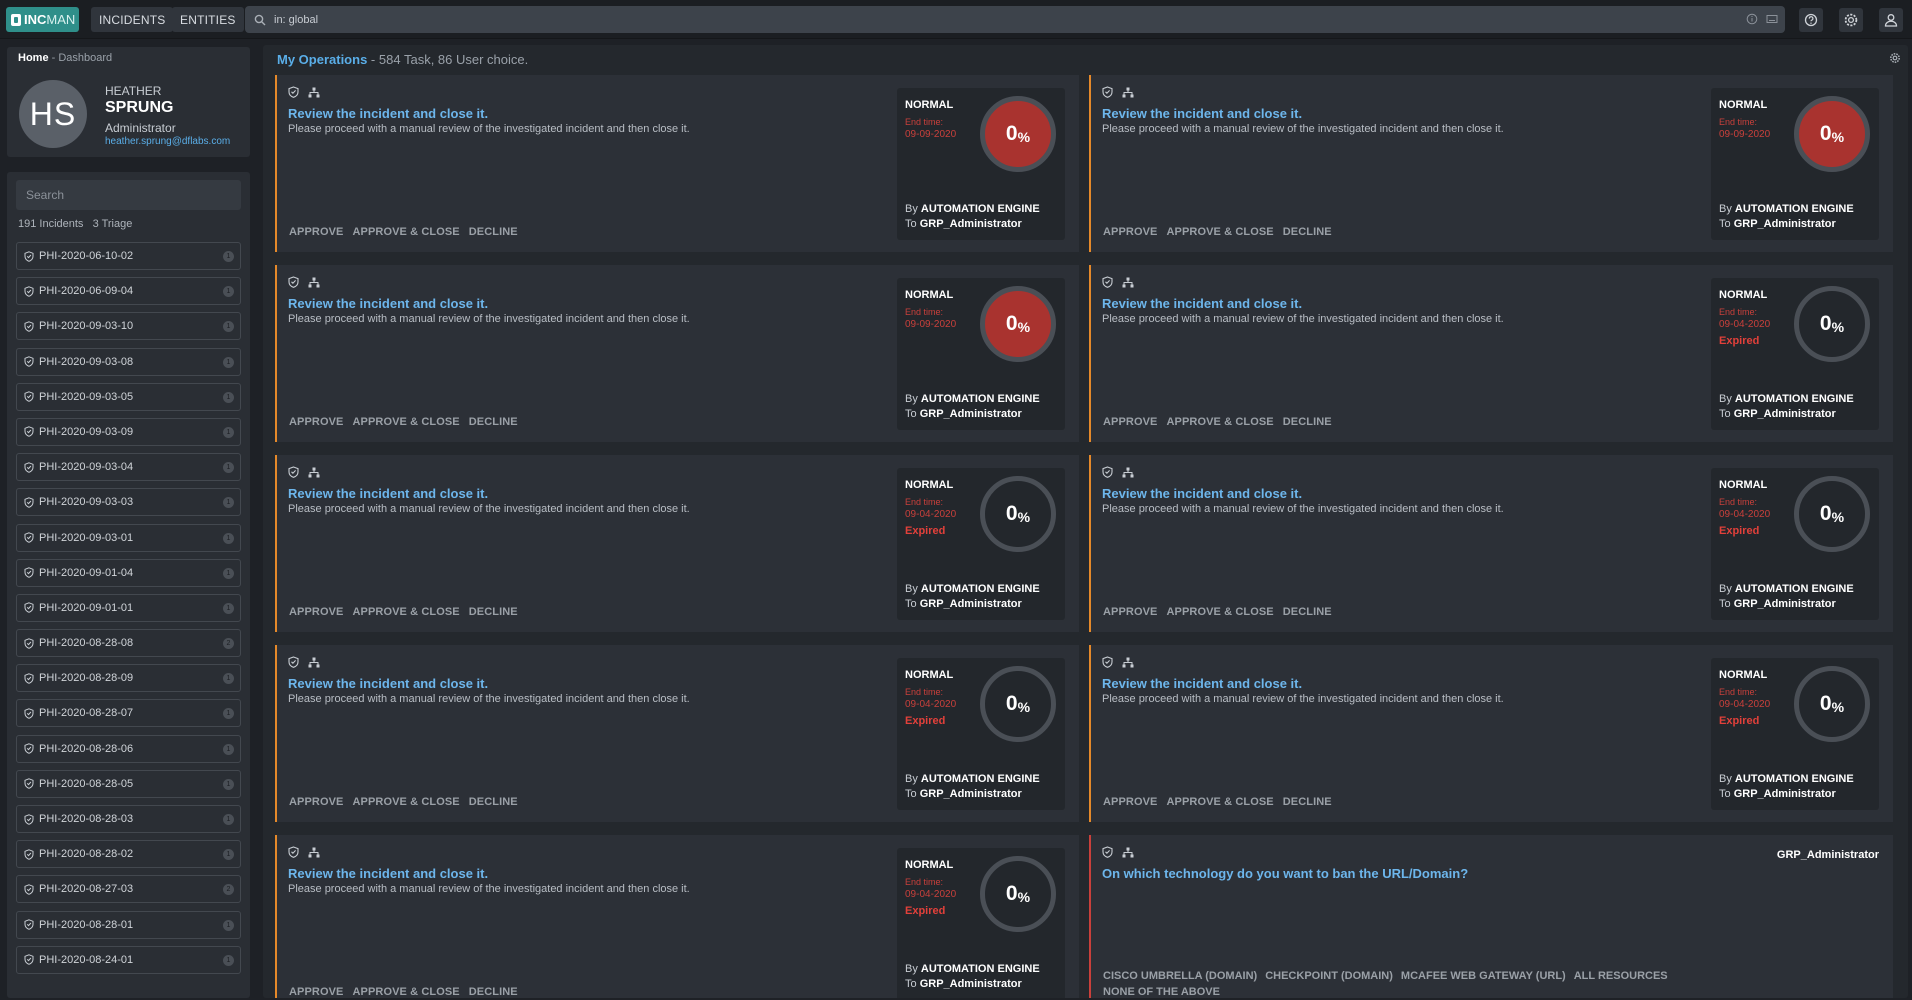  What do you see at coordinates (1725, 209) in the screenshot?
I see `by-label: By` at bounding box center [1725, 209].